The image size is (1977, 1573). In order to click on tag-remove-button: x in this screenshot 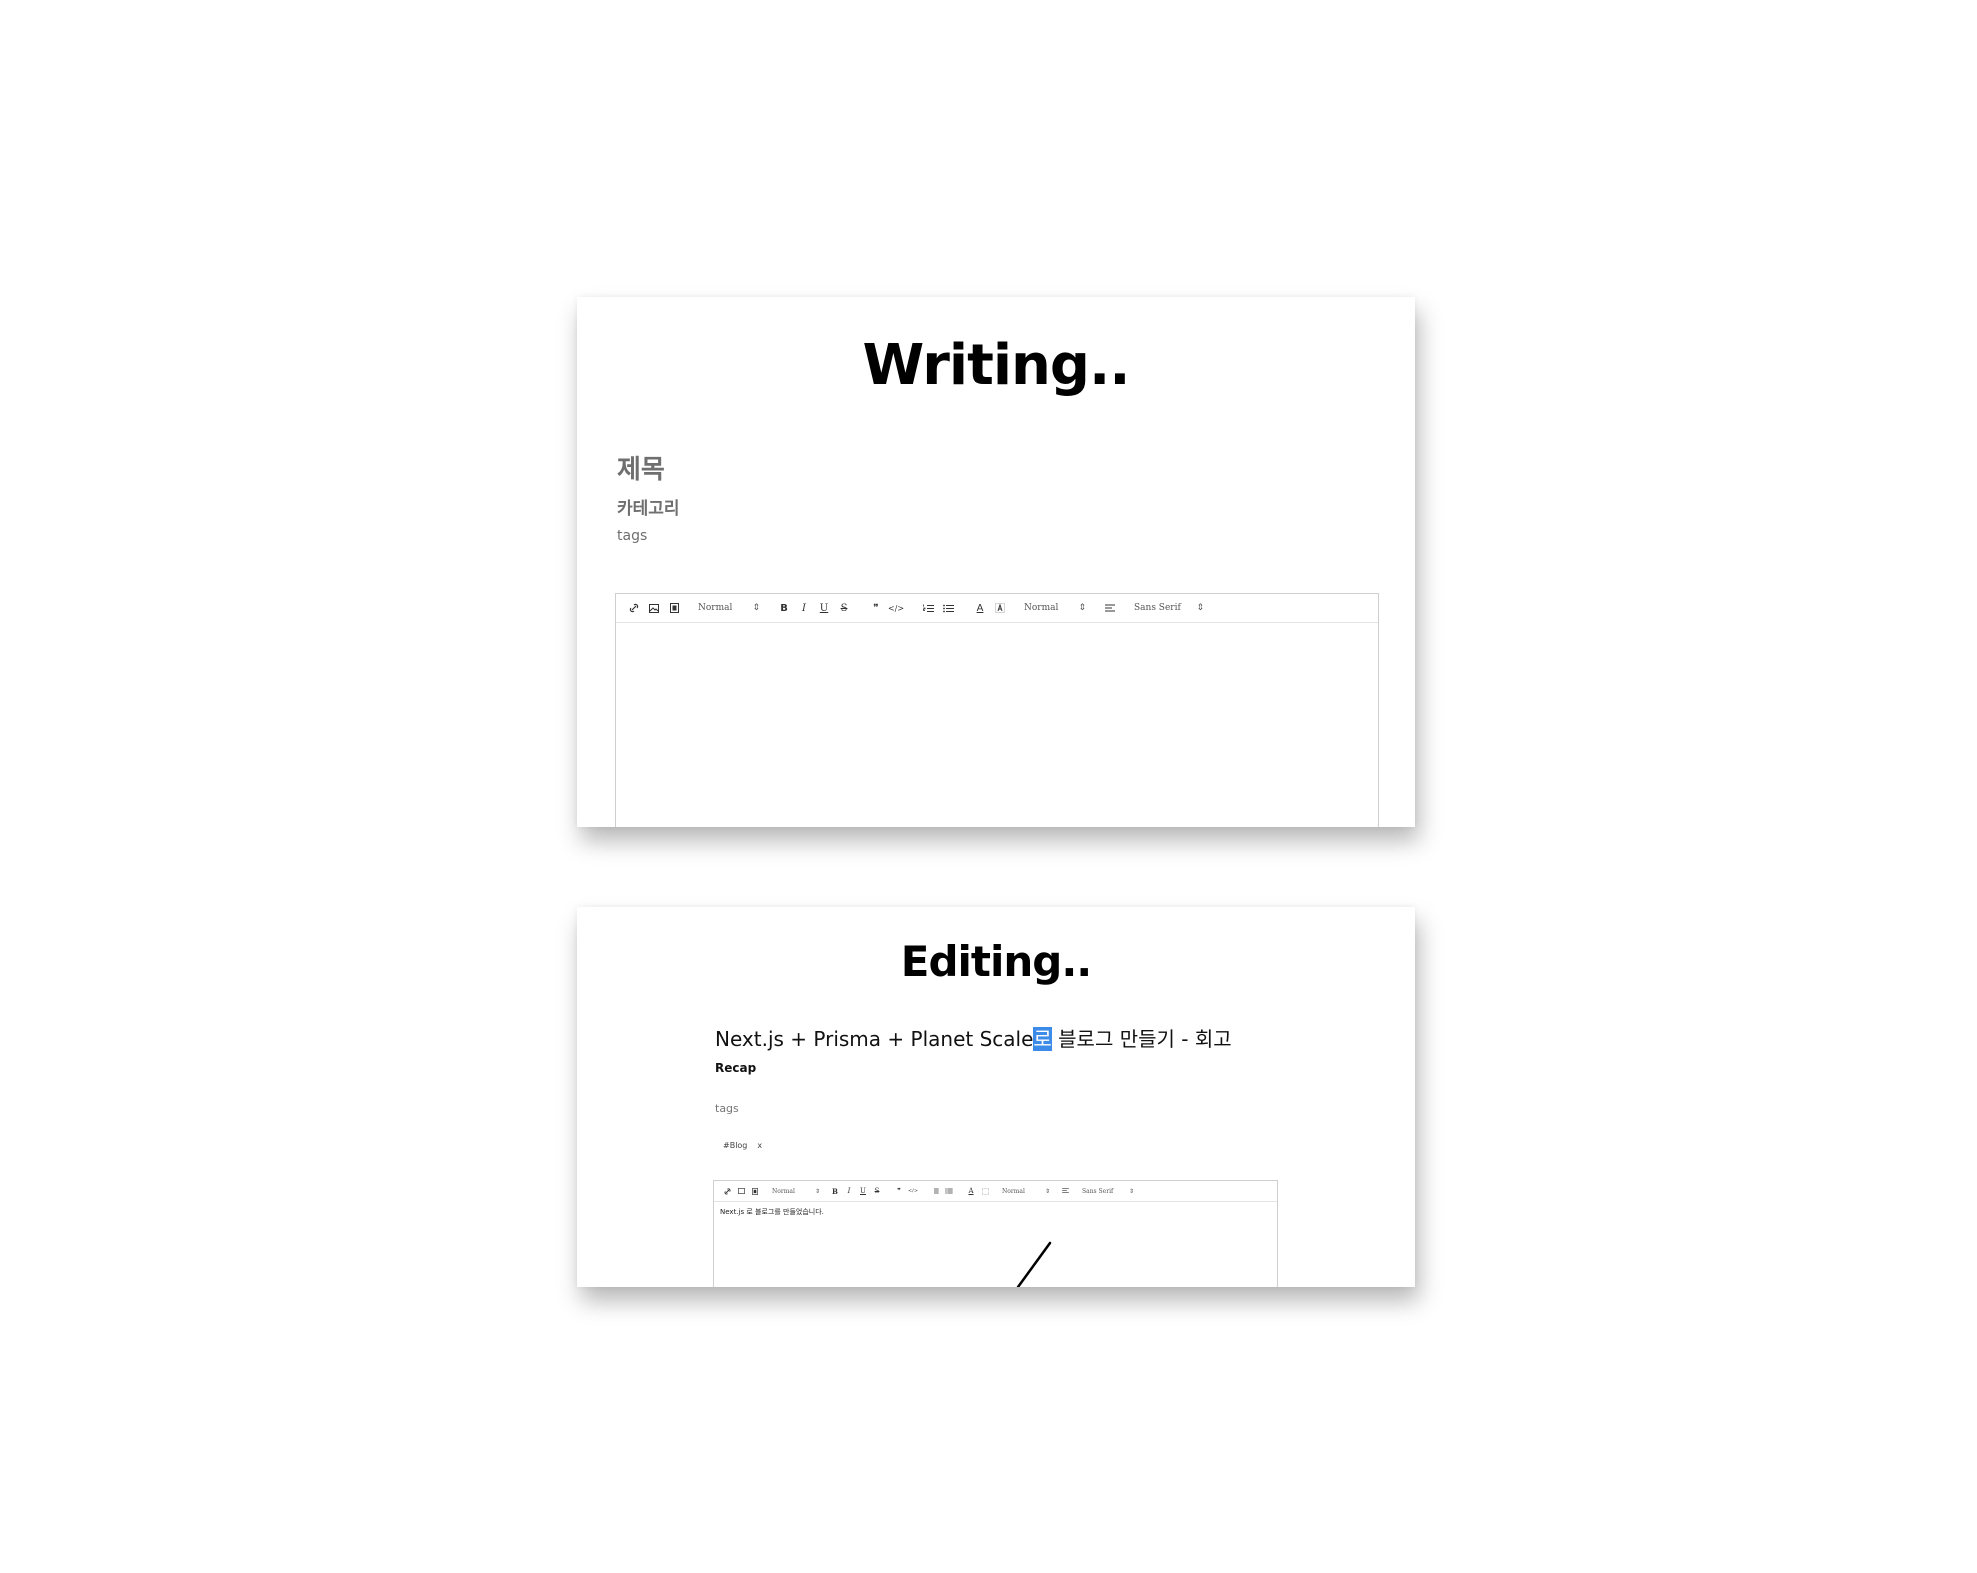, I will do `click(759, 1145)`.